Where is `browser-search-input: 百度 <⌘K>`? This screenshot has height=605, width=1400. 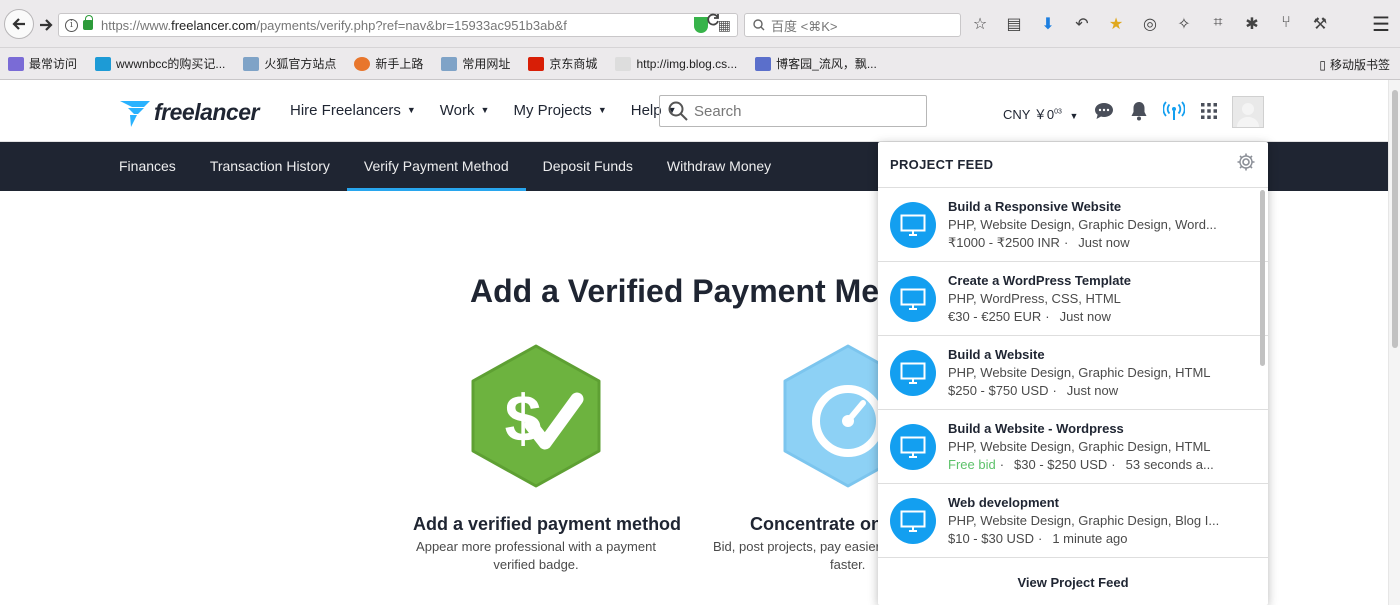
browser-search-input: 百度 <⌘K> is located at coordinates (852, 25).